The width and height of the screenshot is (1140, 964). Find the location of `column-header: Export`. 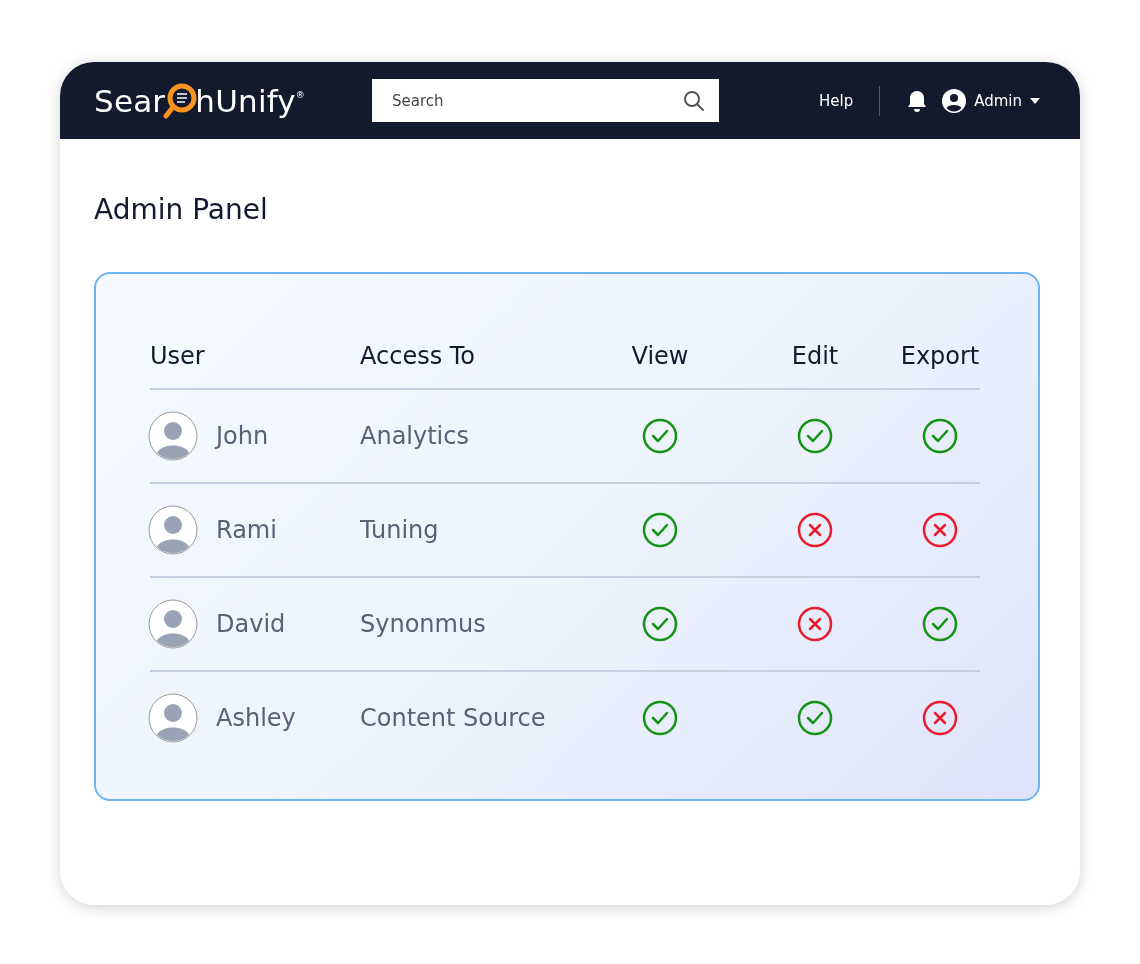

column-header: Export is located at coordinates (940, 356).